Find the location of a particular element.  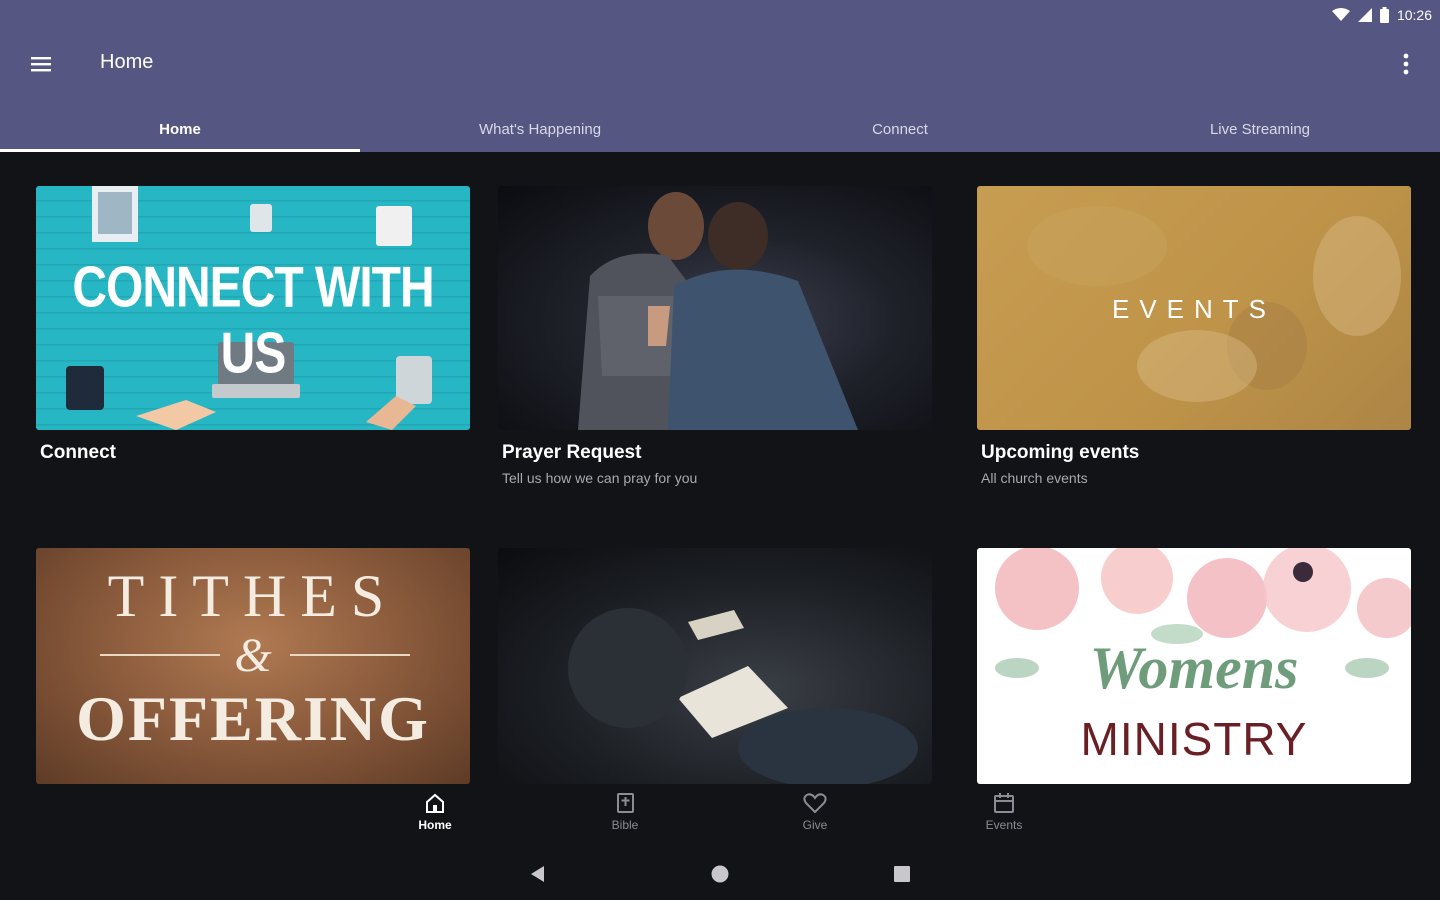

system-navigation-bar is located at coordinates (720, 873).